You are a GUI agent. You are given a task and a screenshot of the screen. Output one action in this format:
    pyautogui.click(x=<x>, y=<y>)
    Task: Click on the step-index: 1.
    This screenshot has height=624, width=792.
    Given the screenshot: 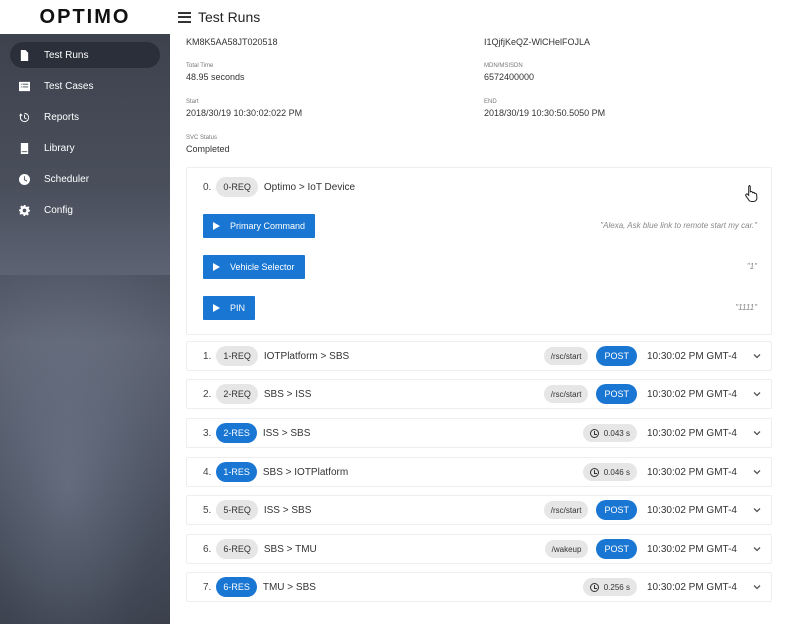 What is the action you would take?
    pyautogui.click(x=207, y=356)
    